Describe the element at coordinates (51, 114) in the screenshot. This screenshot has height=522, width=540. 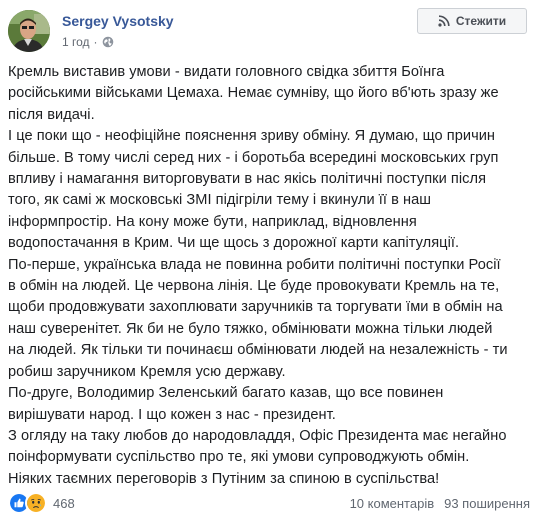
I see `post-line: після видачі.` at that location.